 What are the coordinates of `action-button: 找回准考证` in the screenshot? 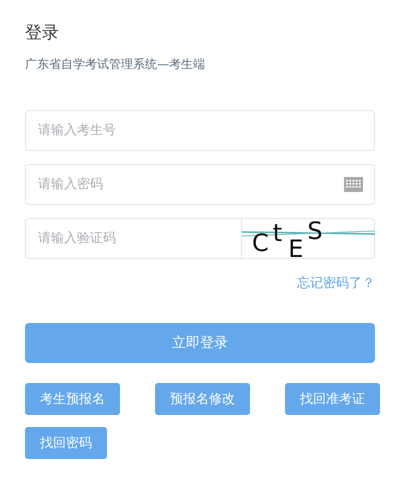 It's located at (332, 399).